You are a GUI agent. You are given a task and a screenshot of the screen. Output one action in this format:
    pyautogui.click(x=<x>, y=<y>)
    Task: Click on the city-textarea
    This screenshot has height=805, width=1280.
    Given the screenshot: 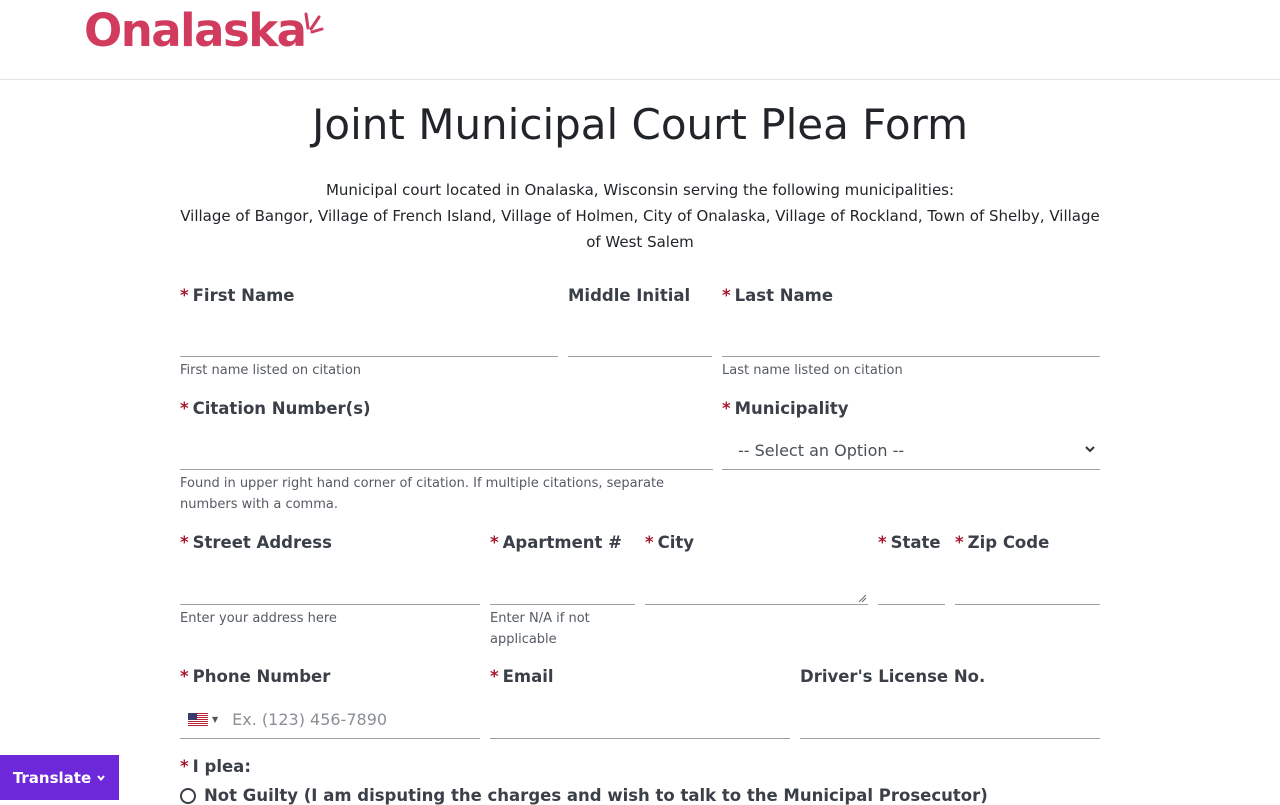 What is the action you would take?
    pyautogui.click(x=756, y=587)
    